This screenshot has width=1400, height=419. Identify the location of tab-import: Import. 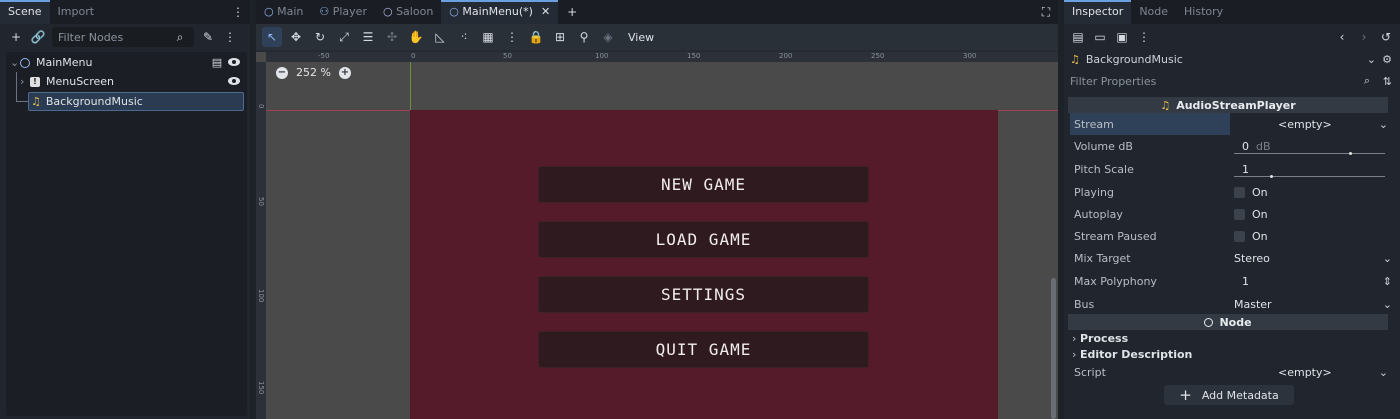
(76, 12).